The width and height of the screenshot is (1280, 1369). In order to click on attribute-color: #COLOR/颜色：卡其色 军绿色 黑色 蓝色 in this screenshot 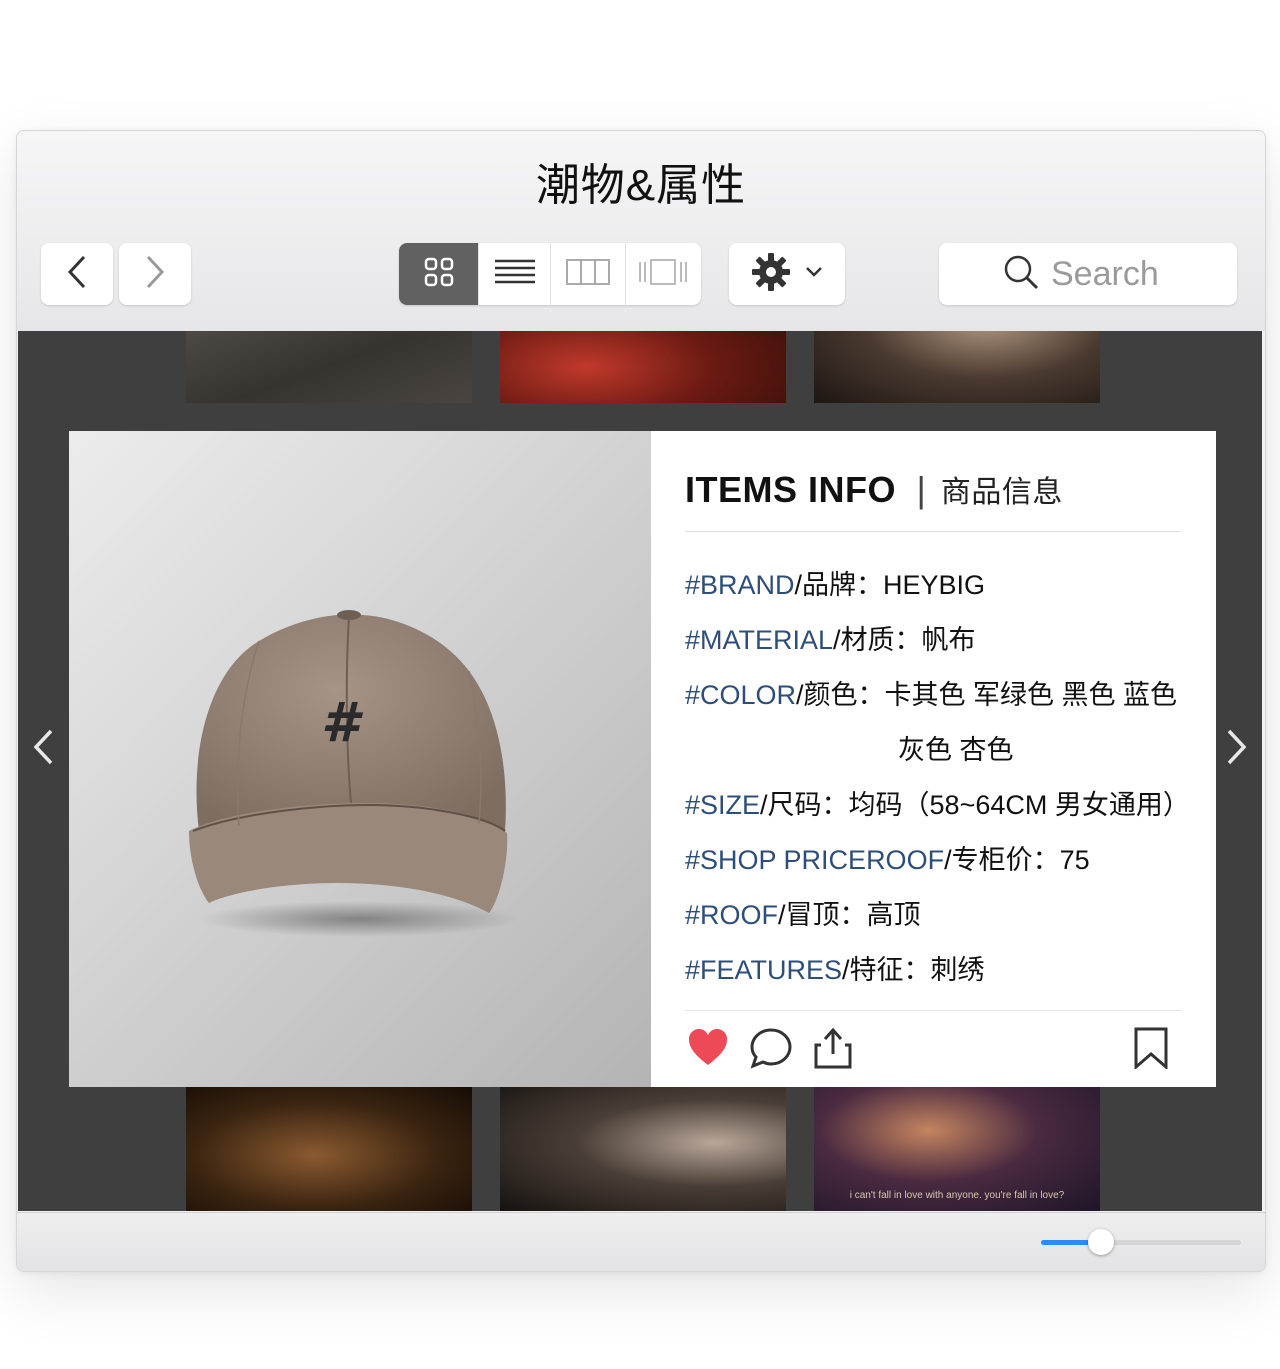, I will do `click(931, 692)`.